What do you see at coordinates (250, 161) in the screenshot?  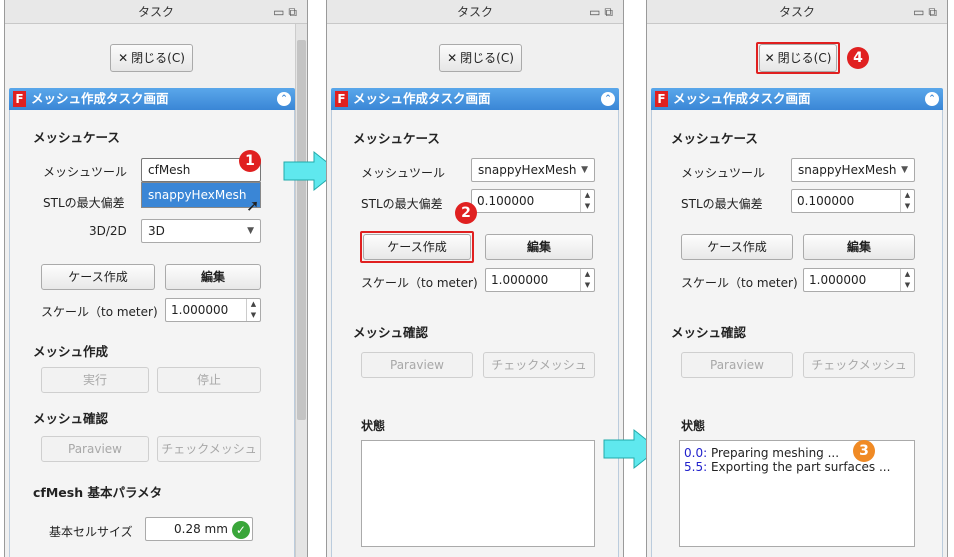 I see `step-badge-1: 1` at bounding box center [250, 161].